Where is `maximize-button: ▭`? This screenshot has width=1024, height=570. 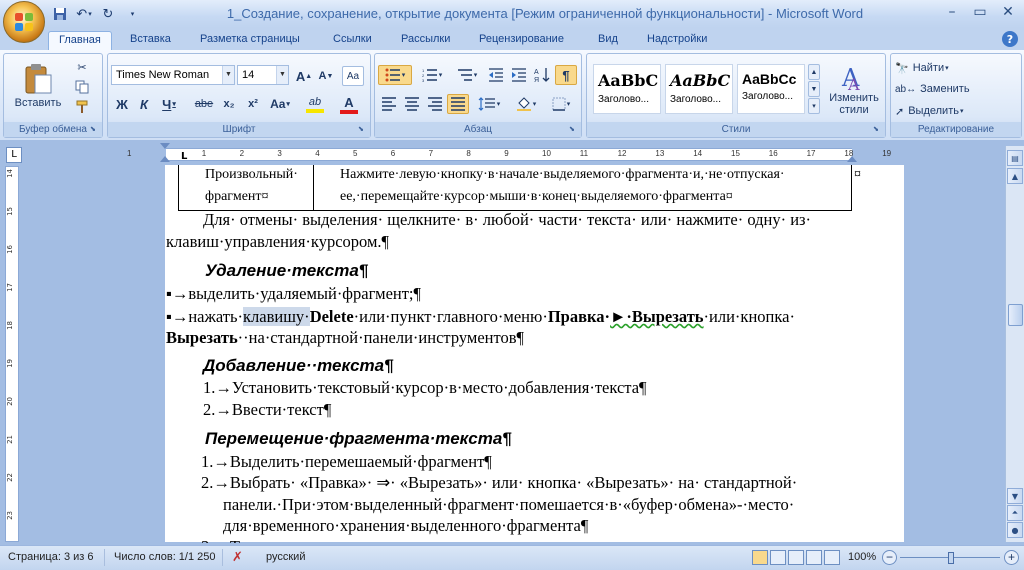 maximize-button: ▭ is located at coordinates (980, 12).